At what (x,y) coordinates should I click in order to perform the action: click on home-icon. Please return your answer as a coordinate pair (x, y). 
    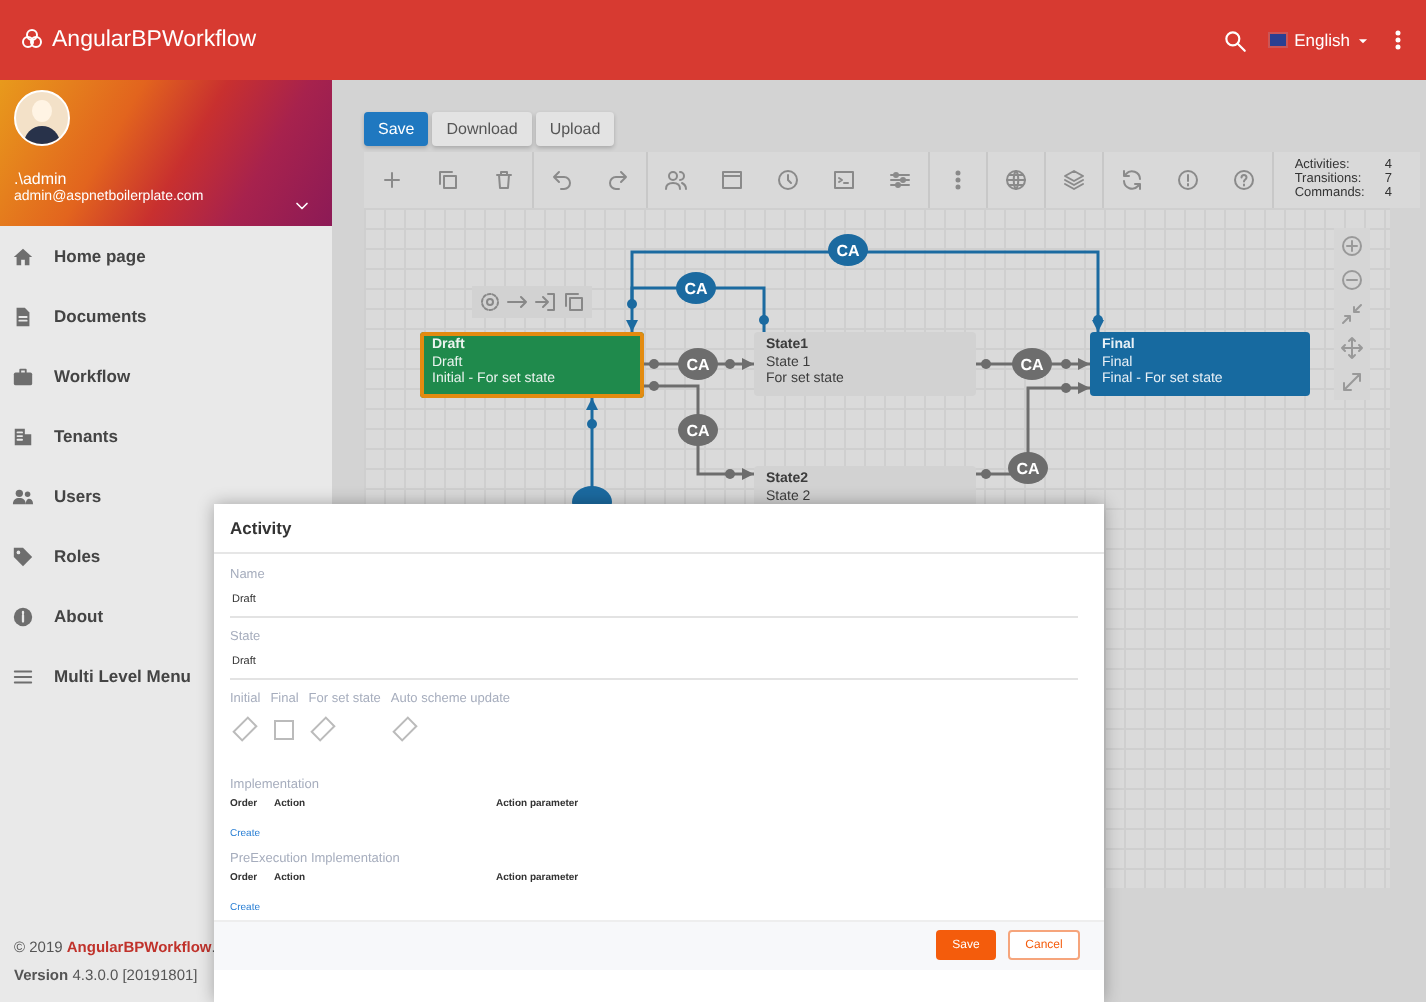
    Looking at the image, I should click on (23, 256).